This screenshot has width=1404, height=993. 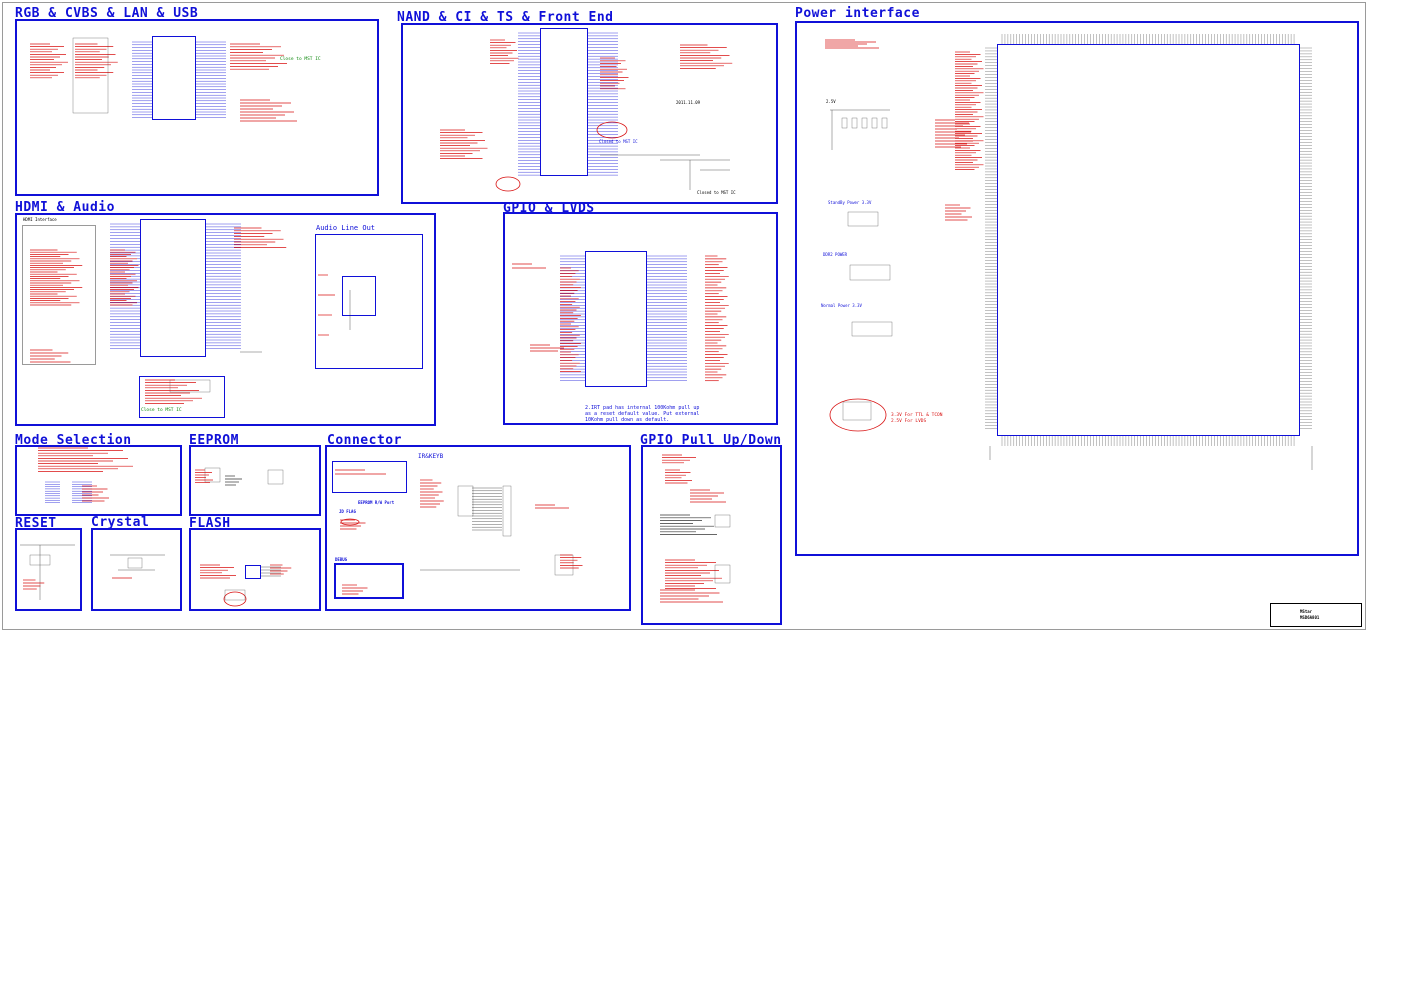 What do you see at coordinates (1310, 617) in the screenshot?
I see `title-block-model: MSD6A801` at bounding box center [1310, 617].